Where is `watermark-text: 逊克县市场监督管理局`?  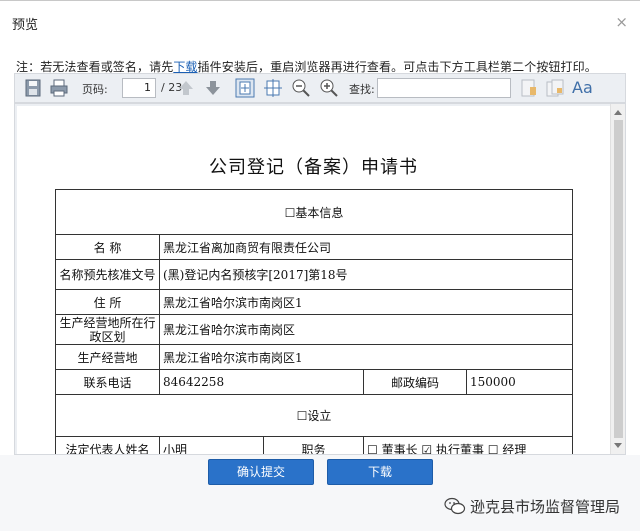
watermark-text: 逊克县市场监督管理局 is located at coordinates (545, 507).